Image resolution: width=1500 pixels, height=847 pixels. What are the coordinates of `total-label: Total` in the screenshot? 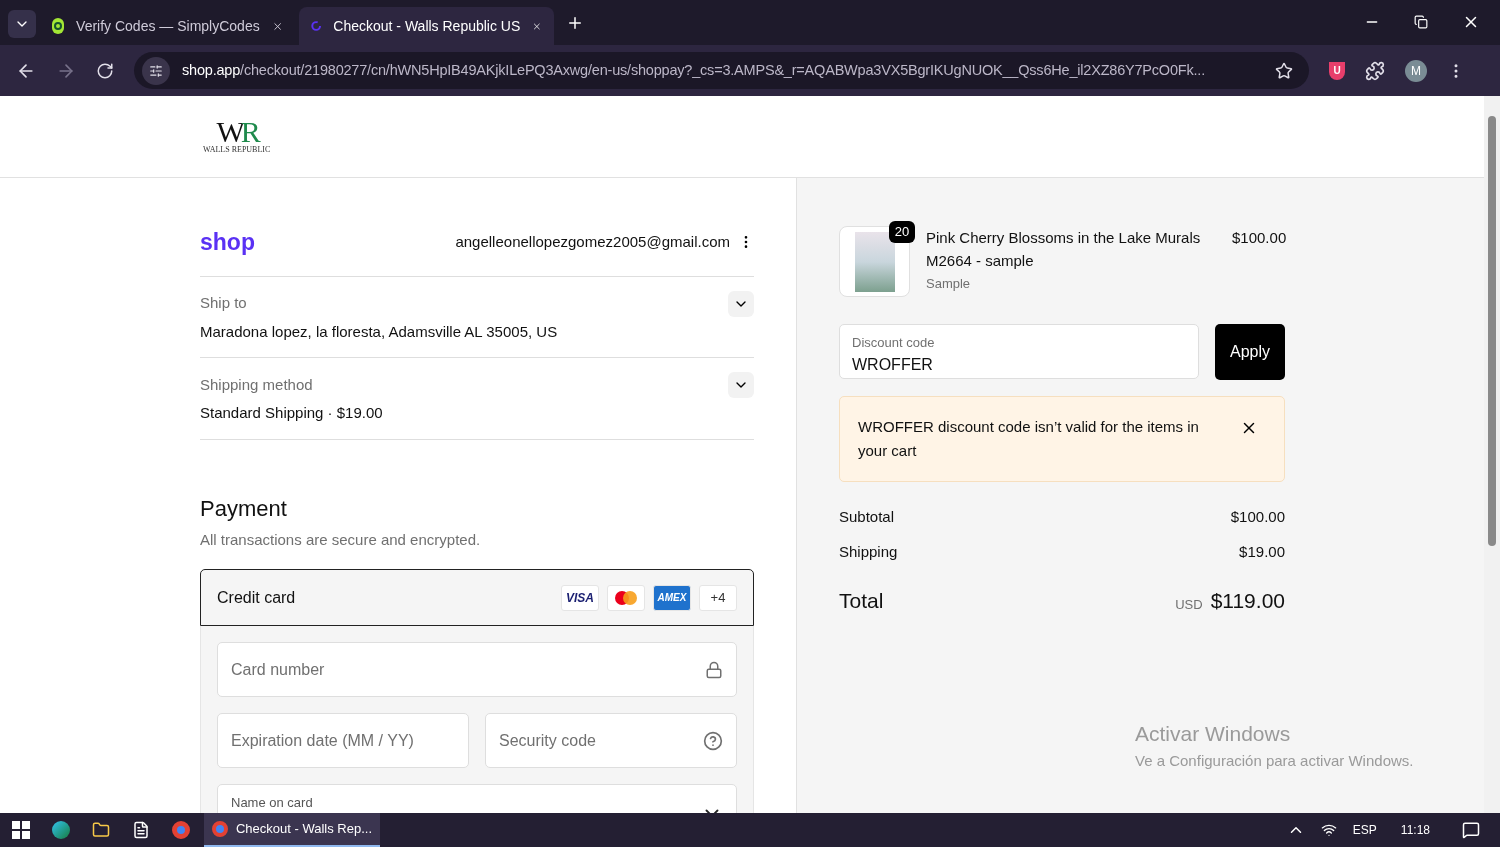 It's located at (861, 601).